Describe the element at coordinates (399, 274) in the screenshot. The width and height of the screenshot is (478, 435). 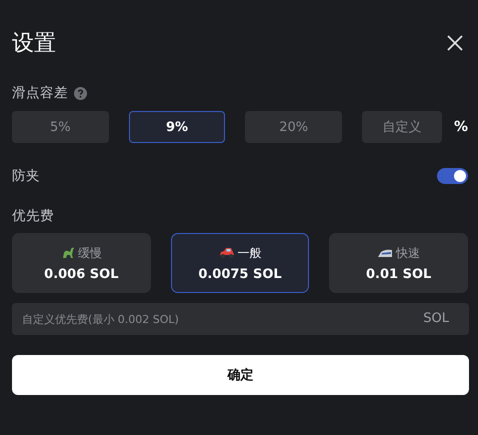
I see `fee-value: 0.01 SOL` at that location.